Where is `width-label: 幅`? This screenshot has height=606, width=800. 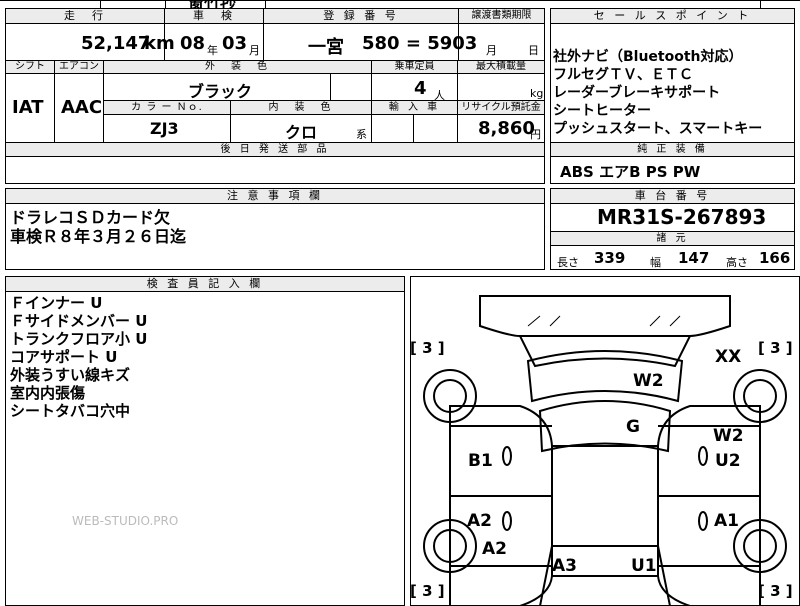
width-label: 幅 is located at coordinates (655, 262).